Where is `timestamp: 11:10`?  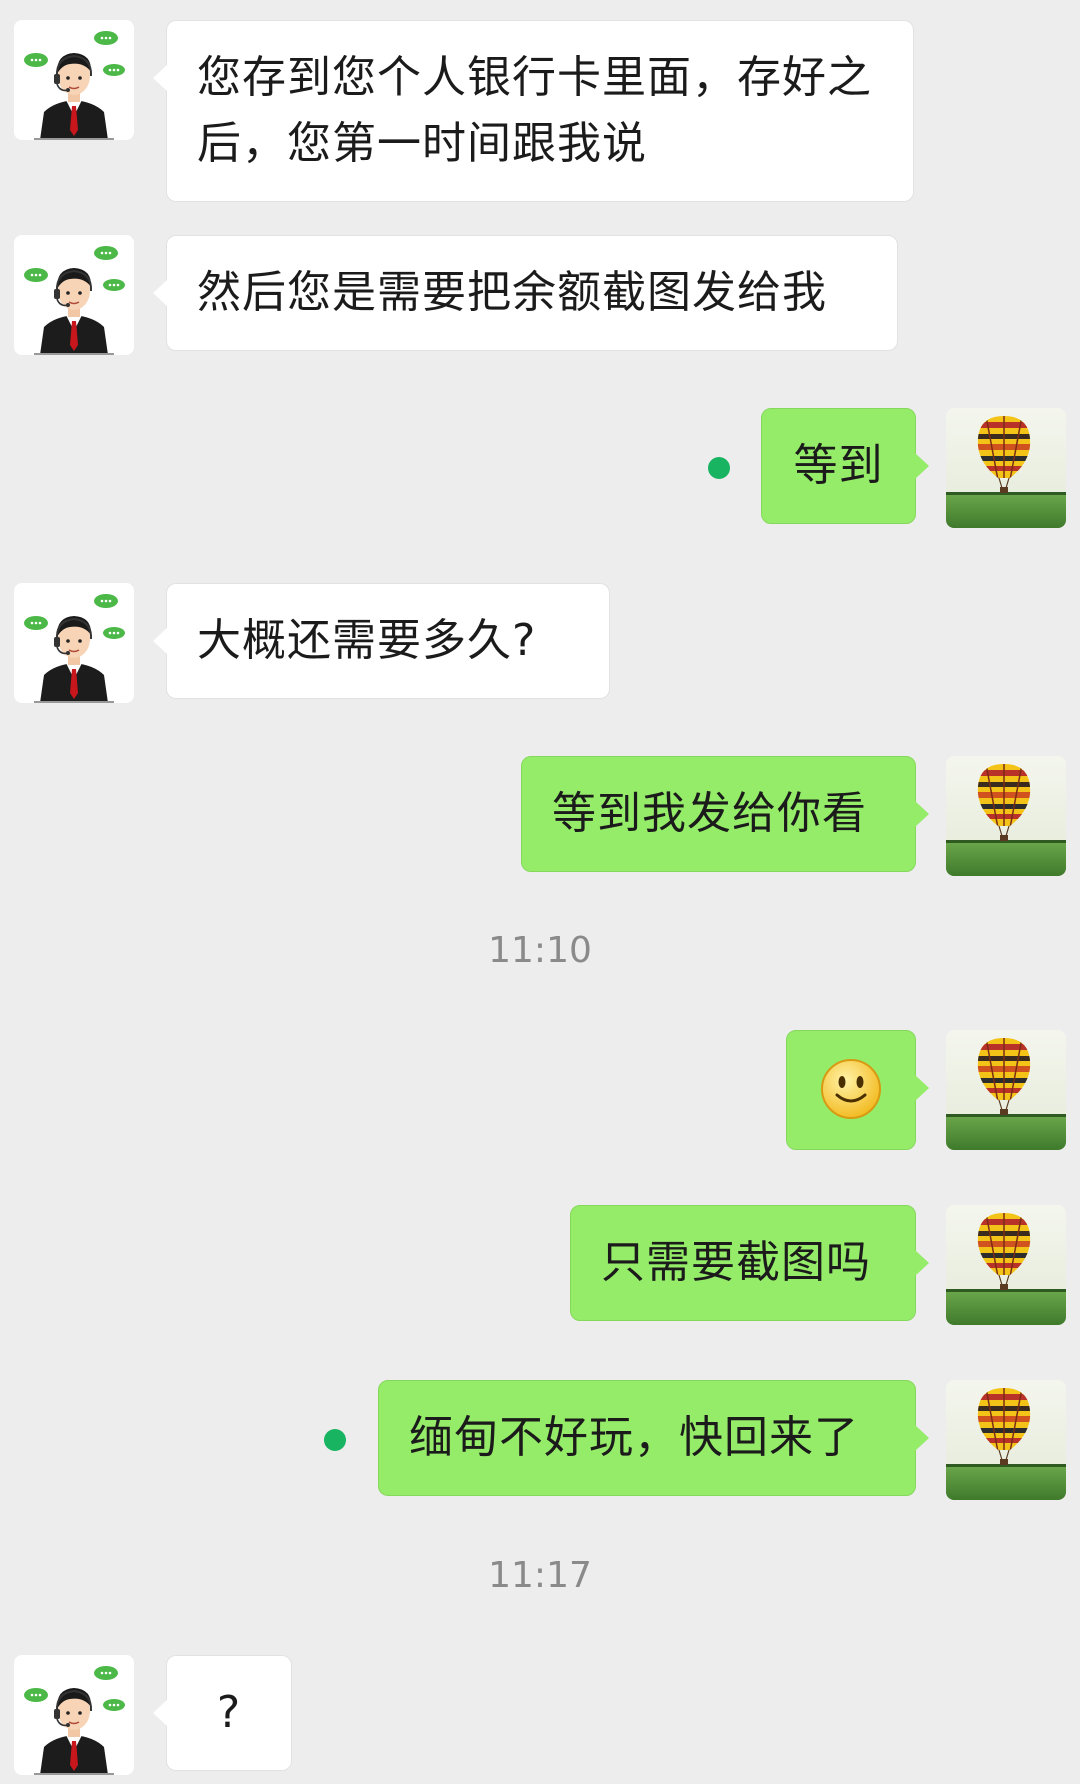 timestamp: 11:10 is located at coordinates (540, 950).